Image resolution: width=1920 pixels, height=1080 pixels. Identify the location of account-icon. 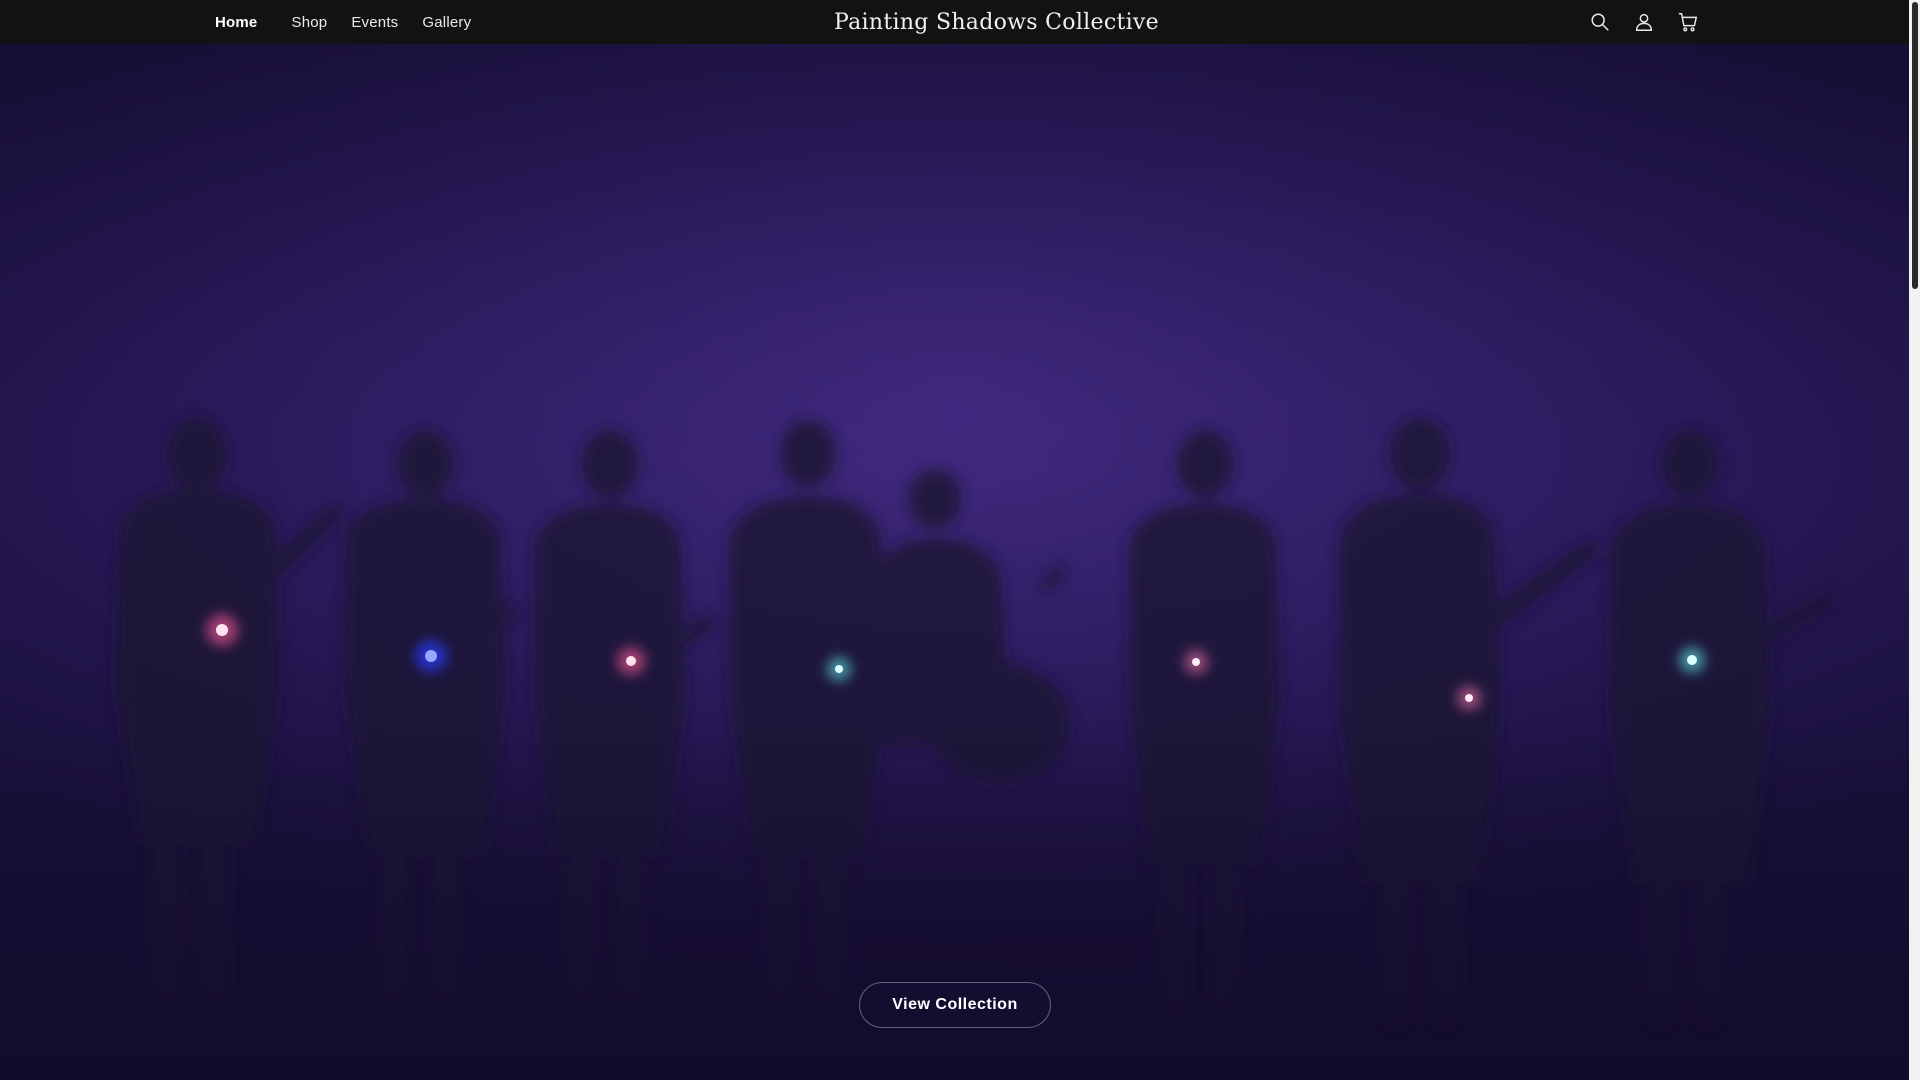
(1644, 22).